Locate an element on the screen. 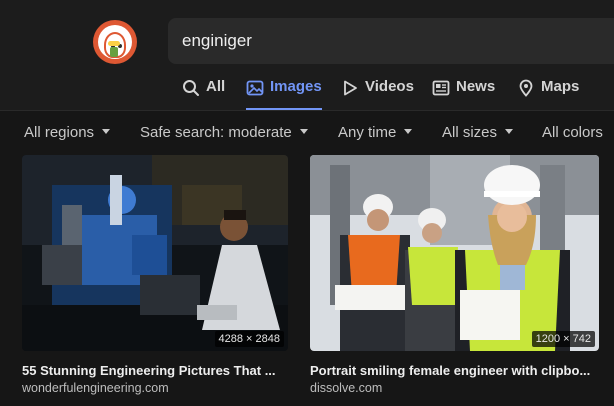 This screenshot has height=406, width=614. filter-label: Any time is located at coordinates (367, 132).